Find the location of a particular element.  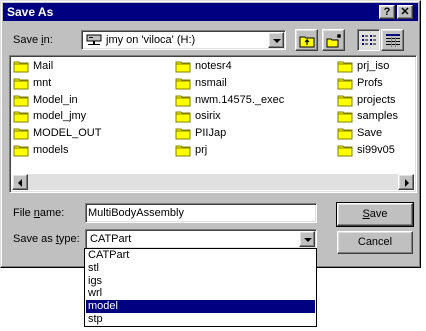

help-button: ? is located at coordinates (387, 12).